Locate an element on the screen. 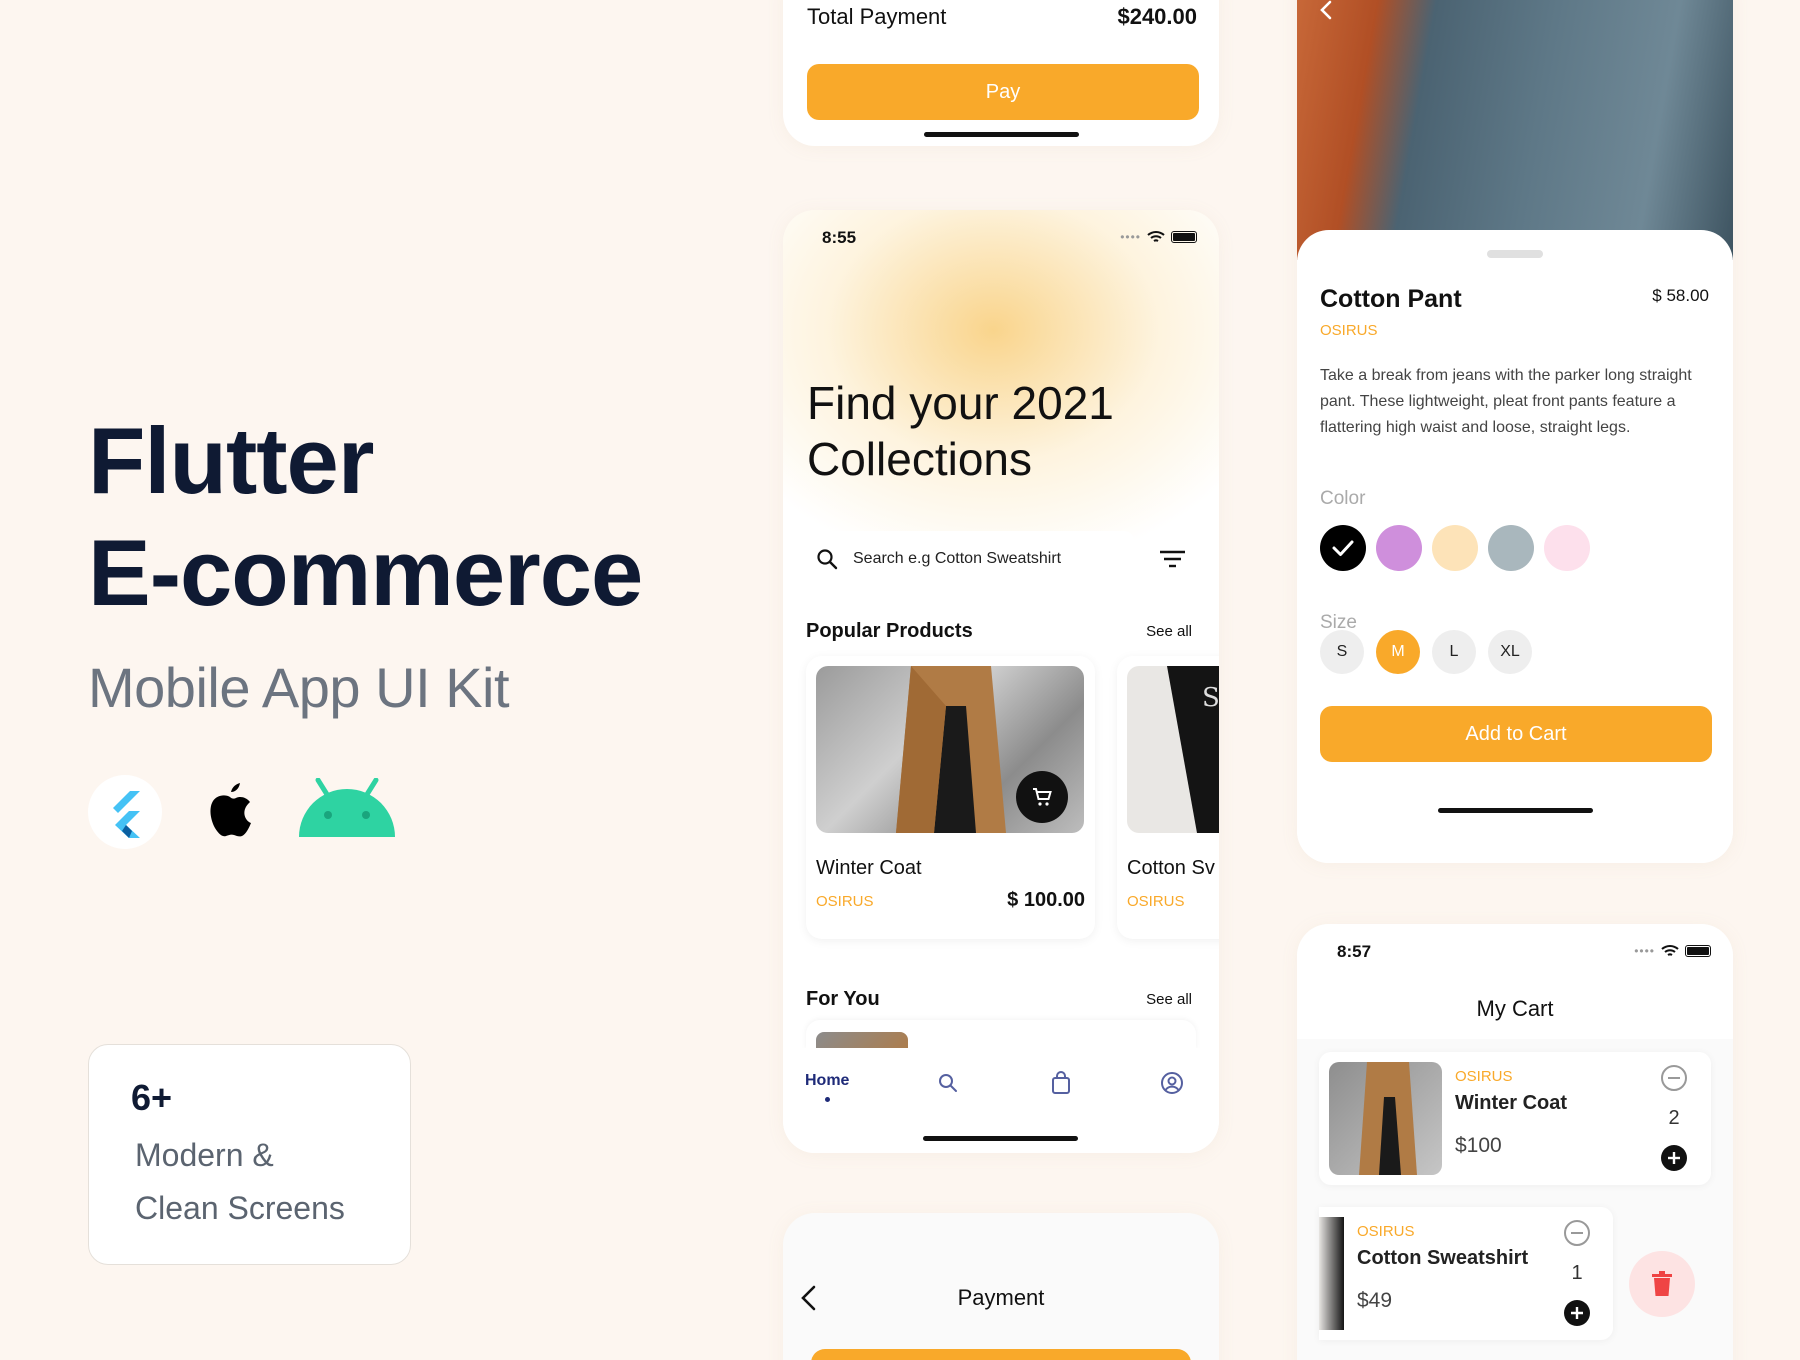 The width and height of the screenshot is (1800, 1360). stat-card: 6+ Modern & Clean Screens is located at coordinates (249, 1154).